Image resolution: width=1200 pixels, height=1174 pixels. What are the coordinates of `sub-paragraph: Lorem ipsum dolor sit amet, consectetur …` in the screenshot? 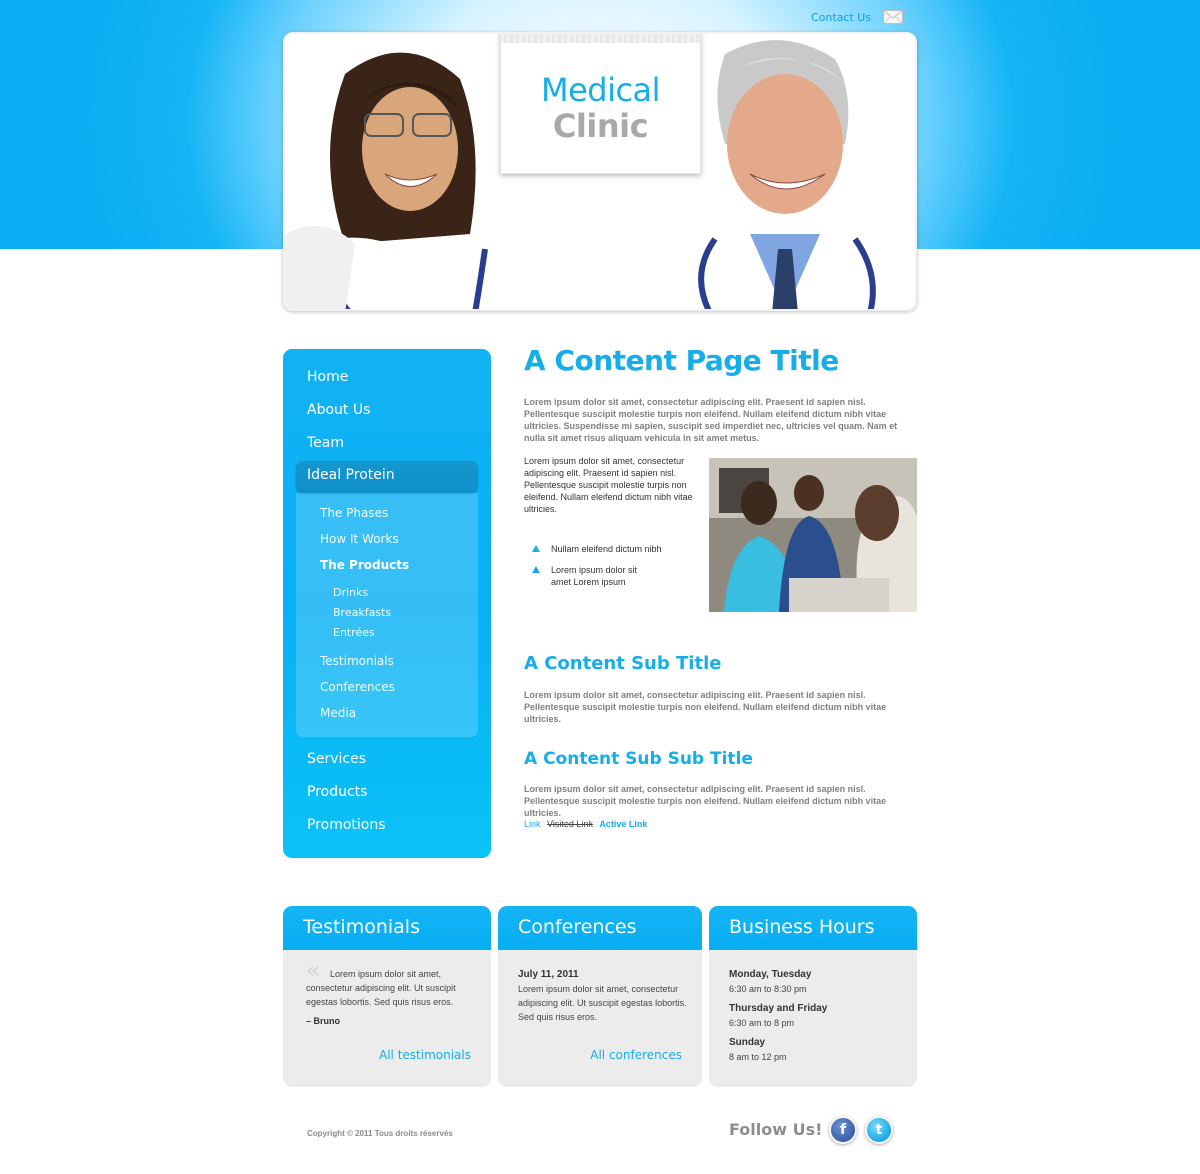 It's located at (705, 707).